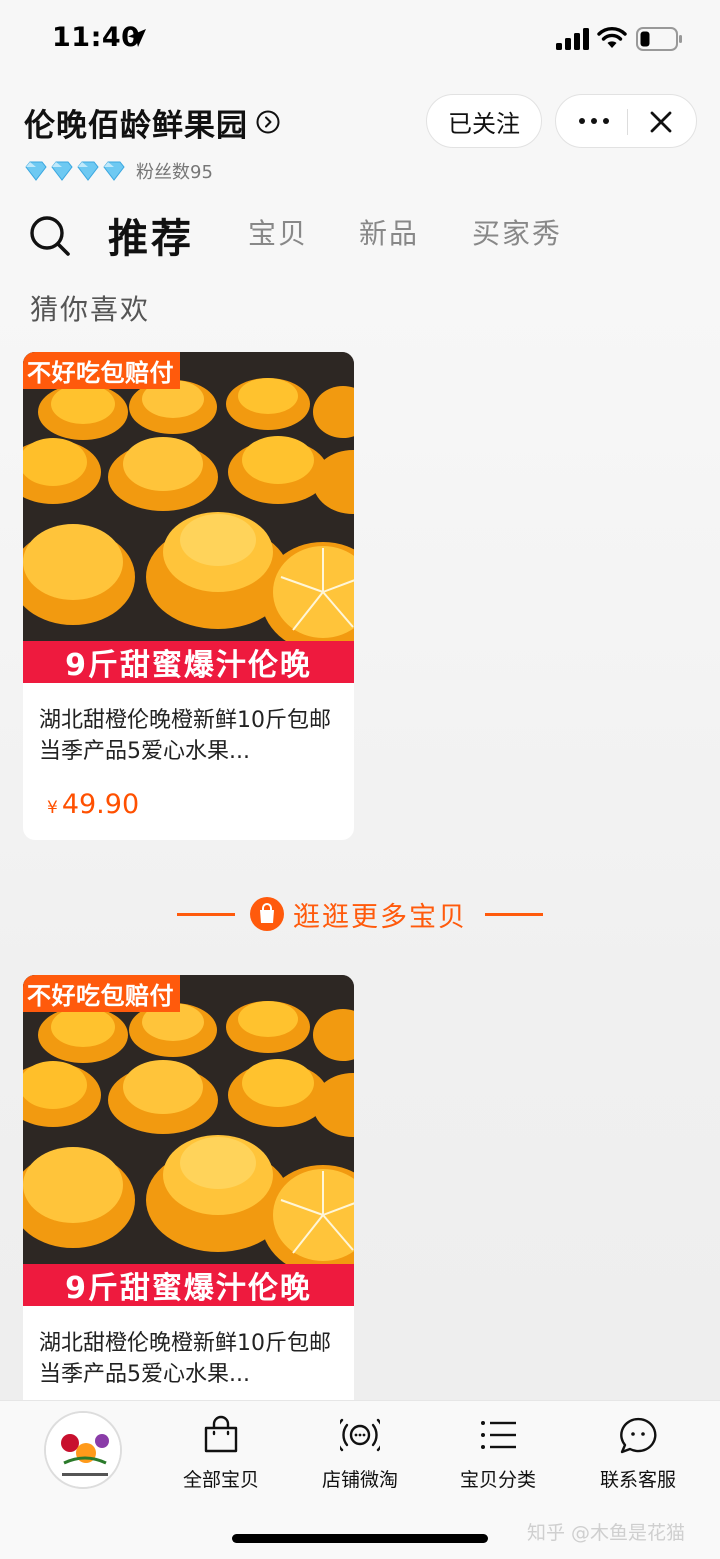 This screenshot has height=1559, width=720. Describe the element at coordinates (75, 171) in the screenshot. I see `diamond-rank-icon` at that location.